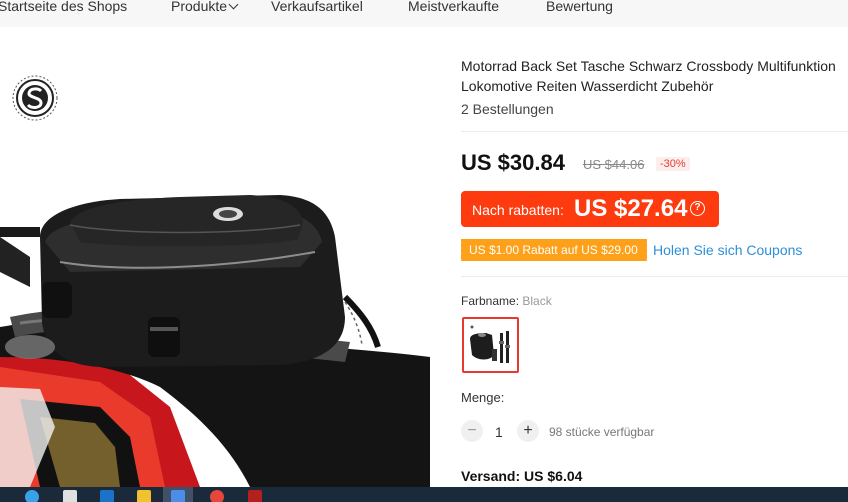 The image size is (848, 502). What do you see at coordinates (507, 109) in the screenshot?
I see `order-count: 2 Bestellungen` at bounding box center [507, 109].